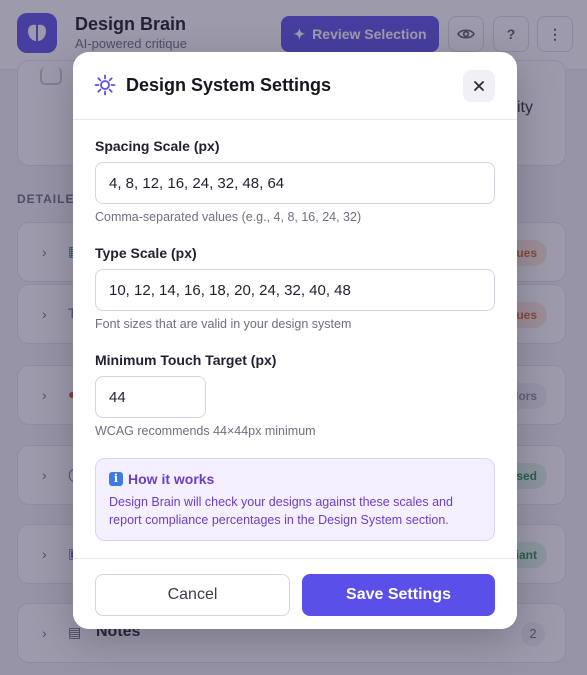 This screenshot has width=587, height=675. Describe the element at coordinates (186, 360) in the screenshot. I see `touch-target-label: Minimum Touch Target (px)` at that location.